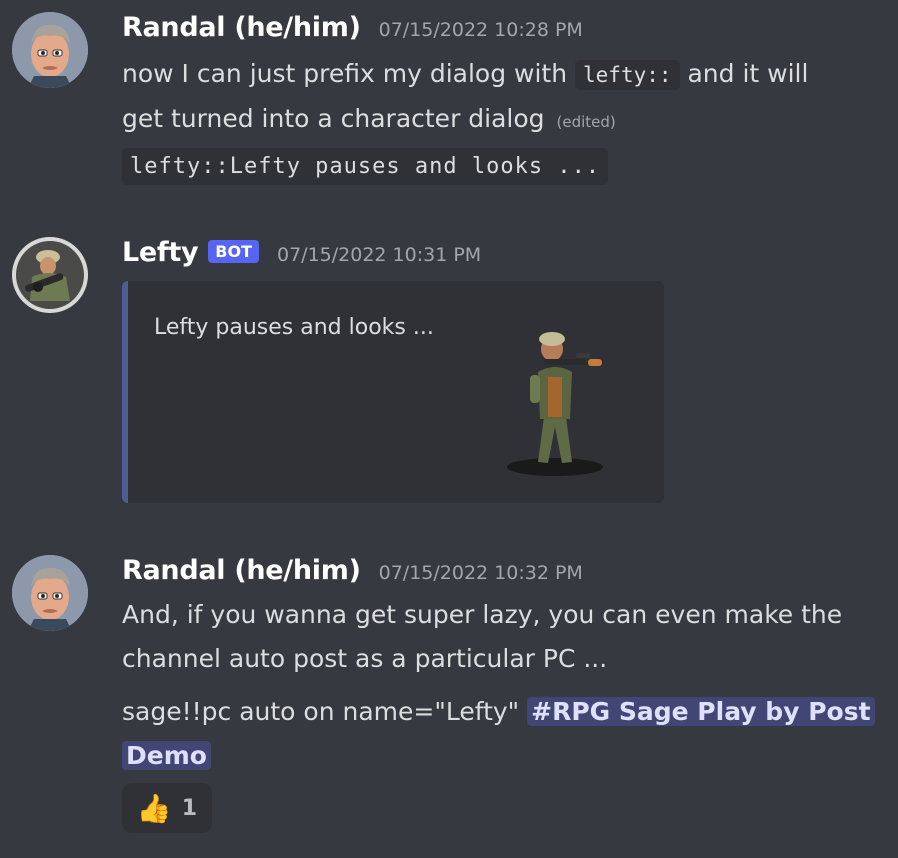 The width and height of the screenshot is (898, 858). I want to click on reaction-count: 1, so click(189, 808).